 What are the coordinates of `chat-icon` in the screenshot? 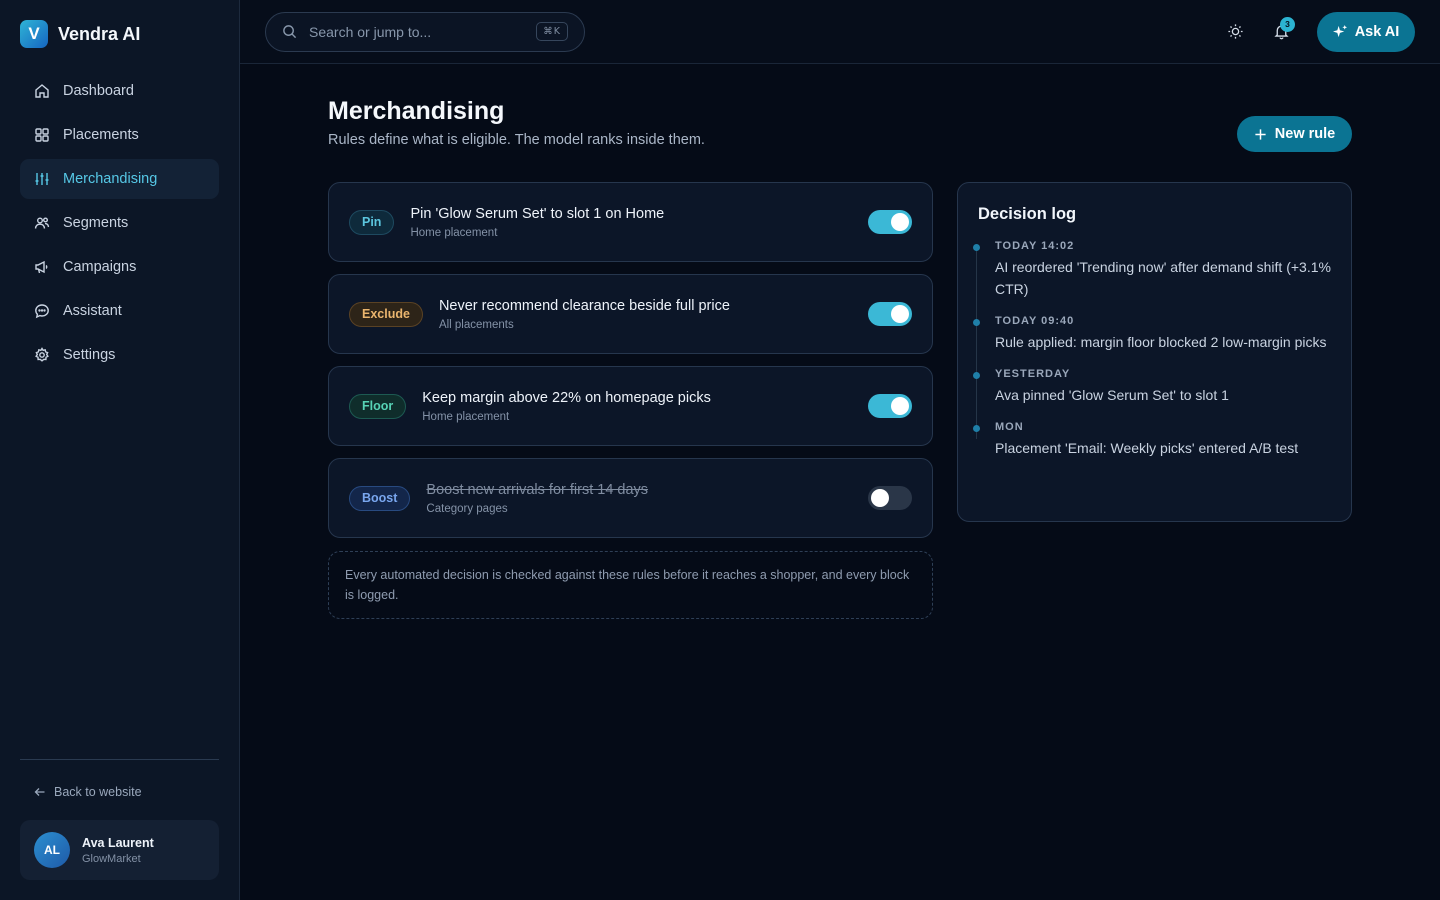 It's located at (42, 311).